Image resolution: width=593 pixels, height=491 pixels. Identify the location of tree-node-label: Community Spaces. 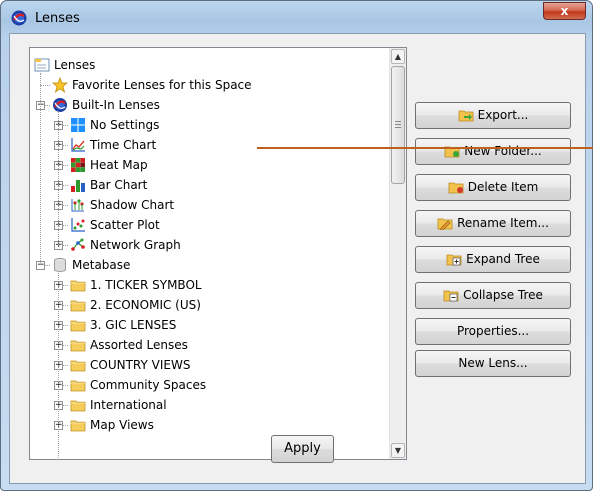
(148, 385).